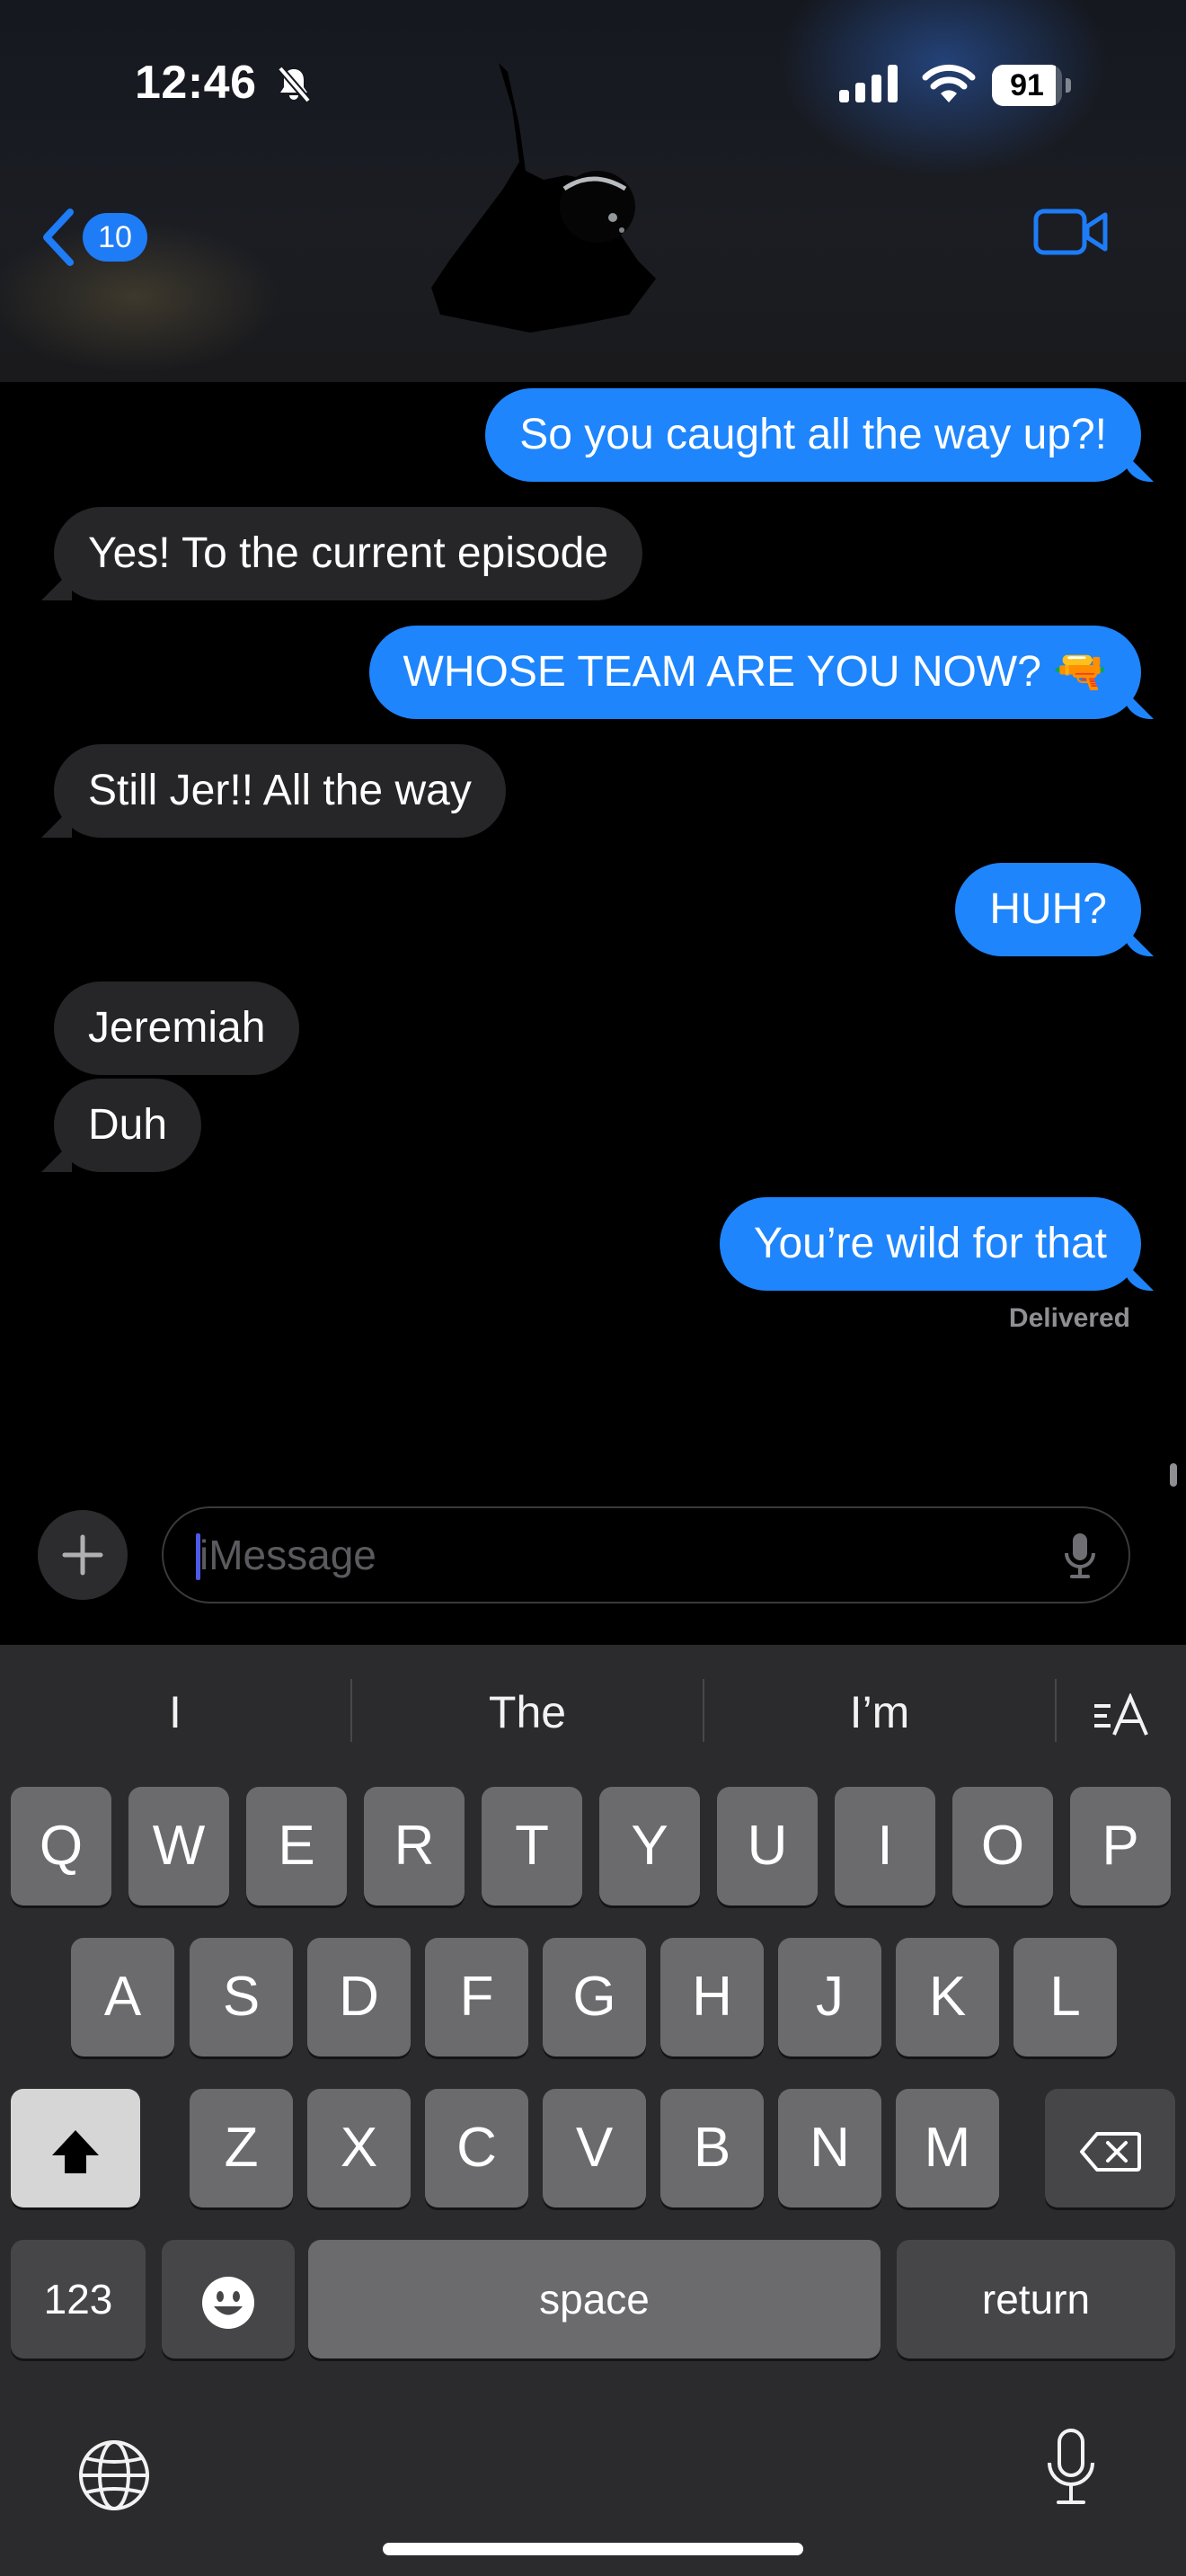  I want to click on key-d: D, so click(359, 1997).